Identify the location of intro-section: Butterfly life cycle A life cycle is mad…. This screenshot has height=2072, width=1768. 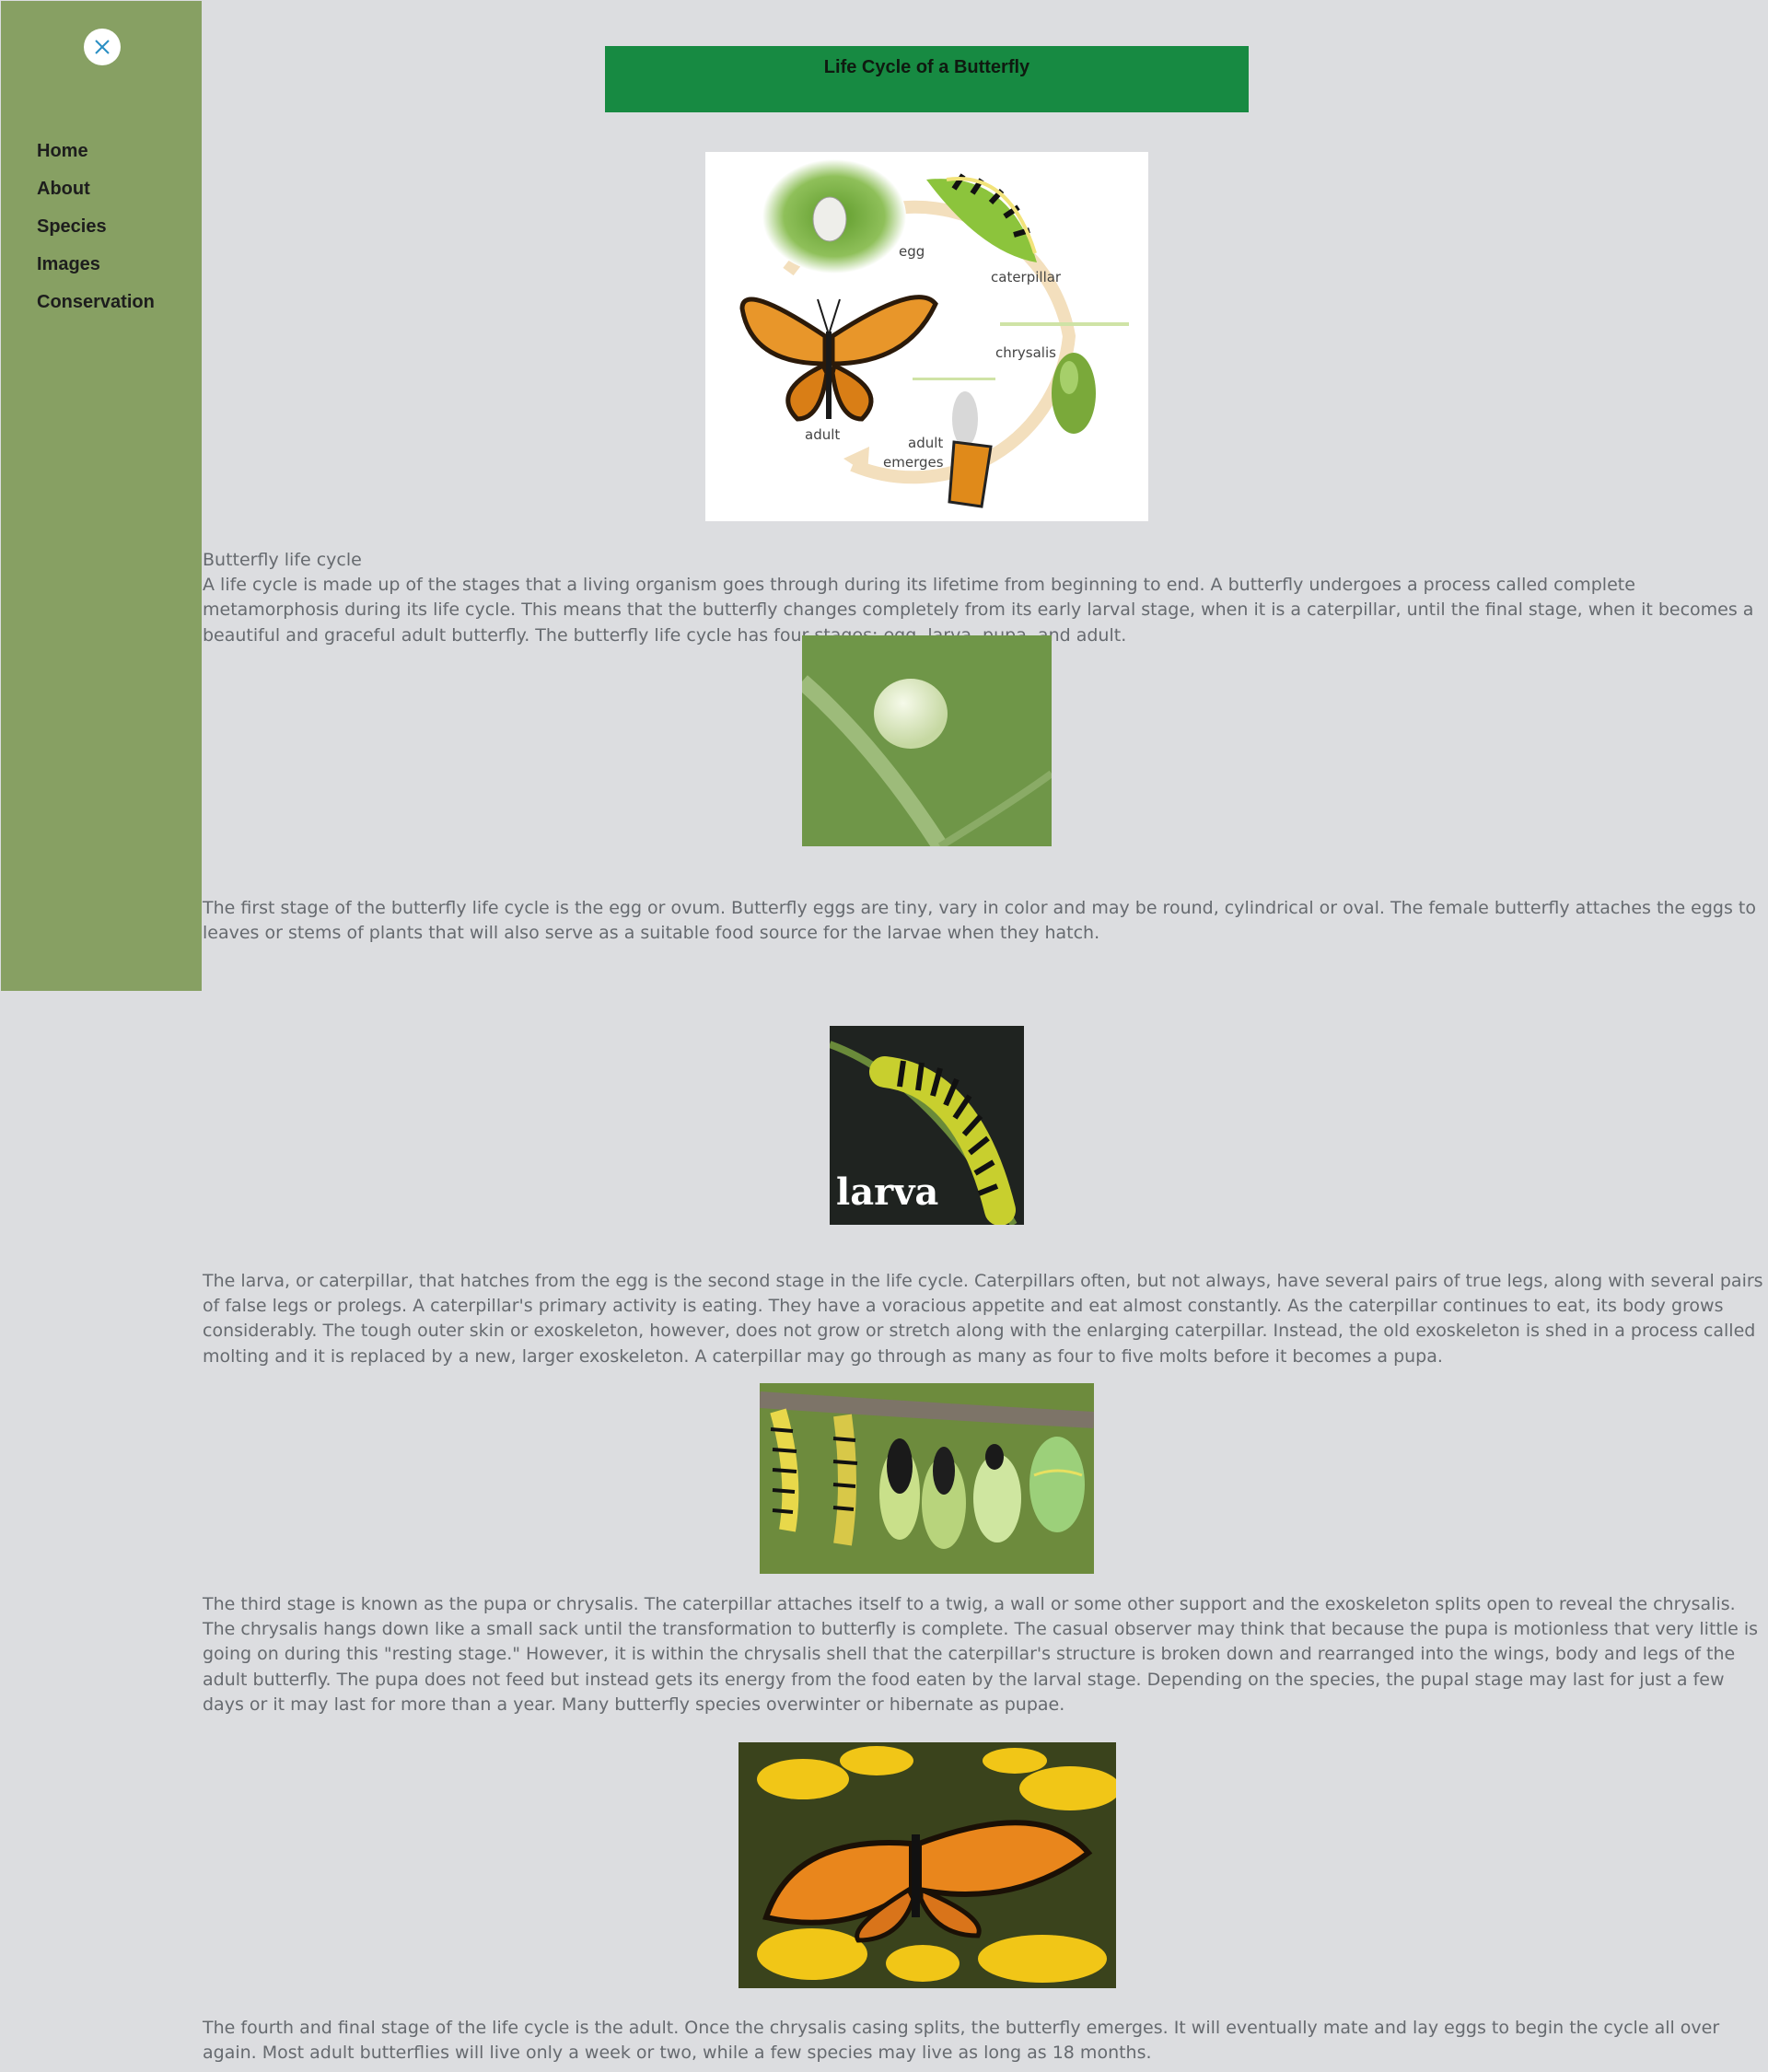
(985, 598).